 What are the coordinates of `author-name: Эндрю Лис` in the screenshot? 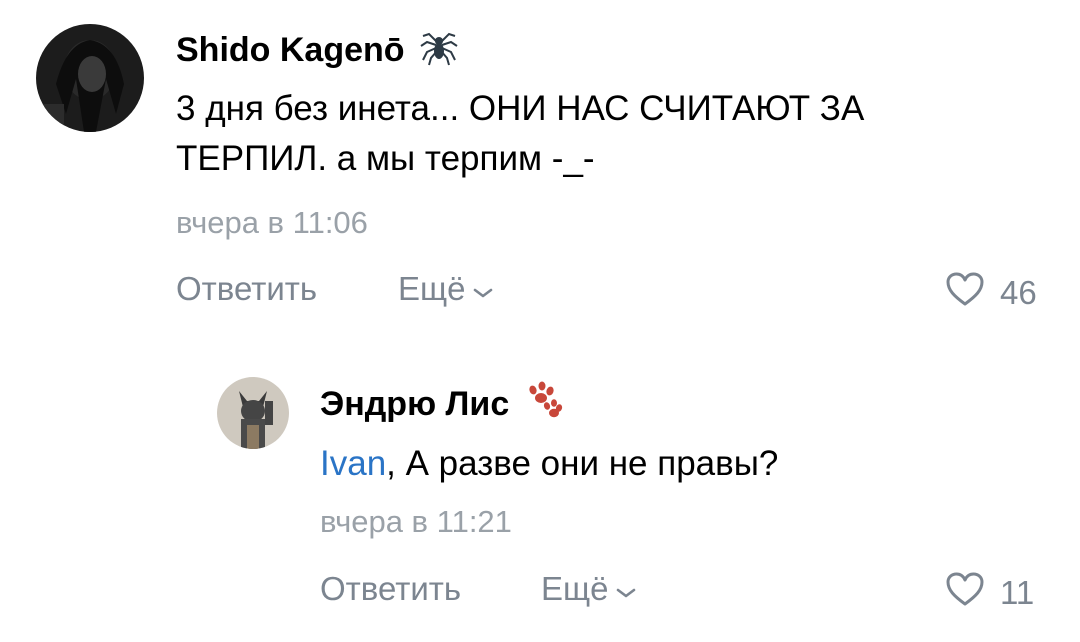 It's located at (415, 404).